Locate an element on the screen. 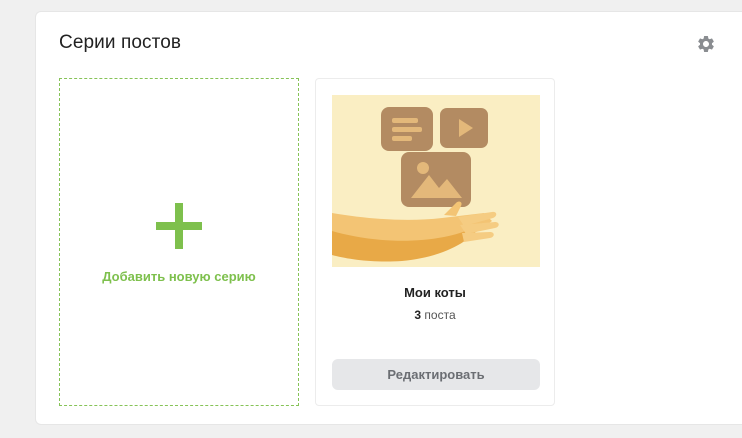 The height and width of the screenshot is (438, 742). series-post-count: 3 поста is located at coordinates (435, 315).